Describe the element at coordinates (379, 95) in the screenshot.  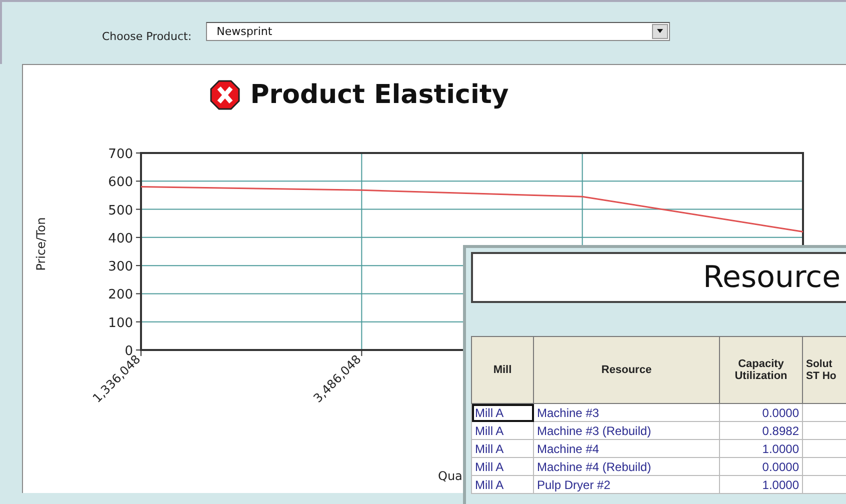
I see `chart-title: Product Elasticity` at that location.